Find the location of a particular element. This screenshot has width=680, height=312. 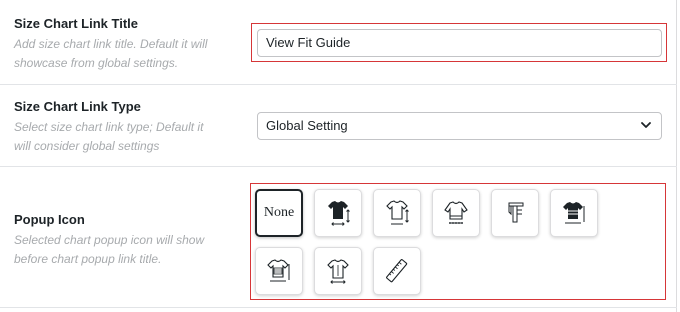

popup-icon-option-ruler is located at coordinates (397, 271).